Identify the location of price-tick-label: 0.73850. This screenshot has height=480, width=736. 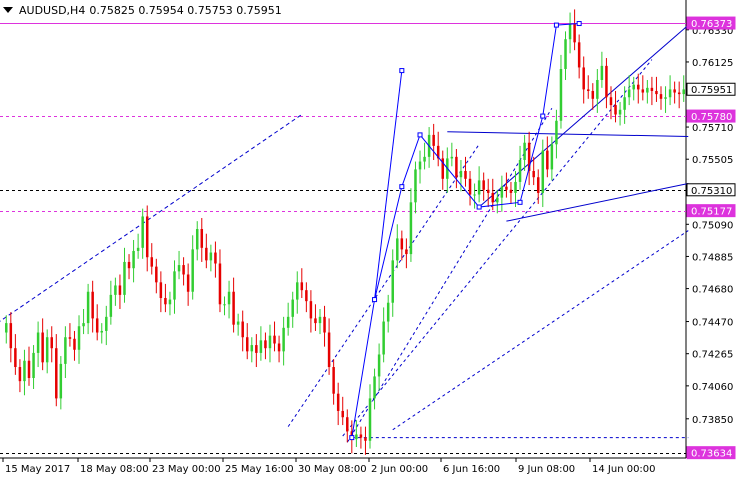
(712, 420).